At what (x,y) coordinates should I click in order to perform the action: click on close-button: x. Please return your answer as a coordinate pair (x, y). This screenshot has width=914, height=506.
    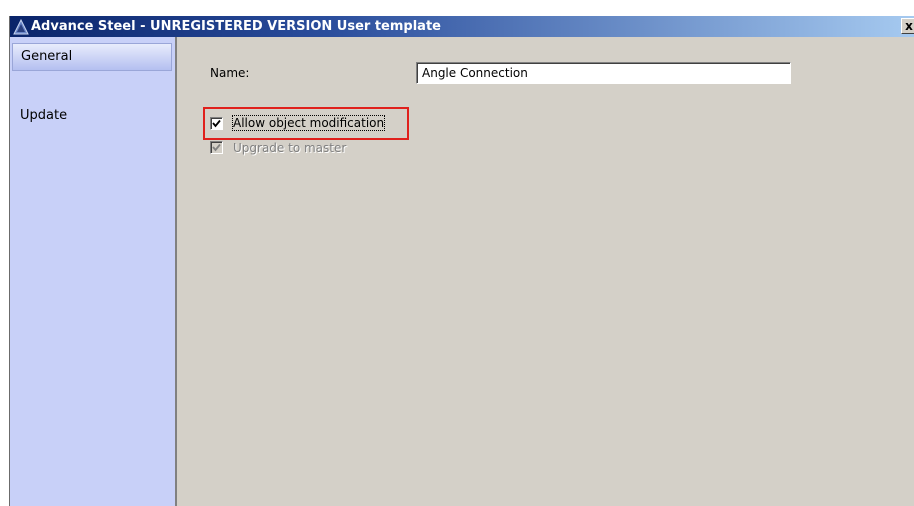
    Looking at the image, I should click on (907, 26).